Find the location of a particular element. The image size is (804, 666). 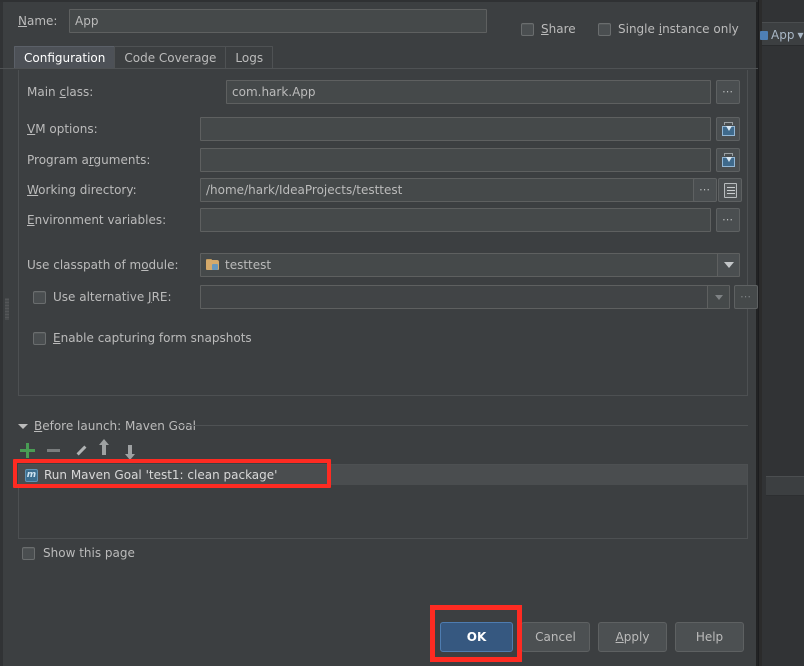

module-folder-icon is located at coordinates (213, 265).